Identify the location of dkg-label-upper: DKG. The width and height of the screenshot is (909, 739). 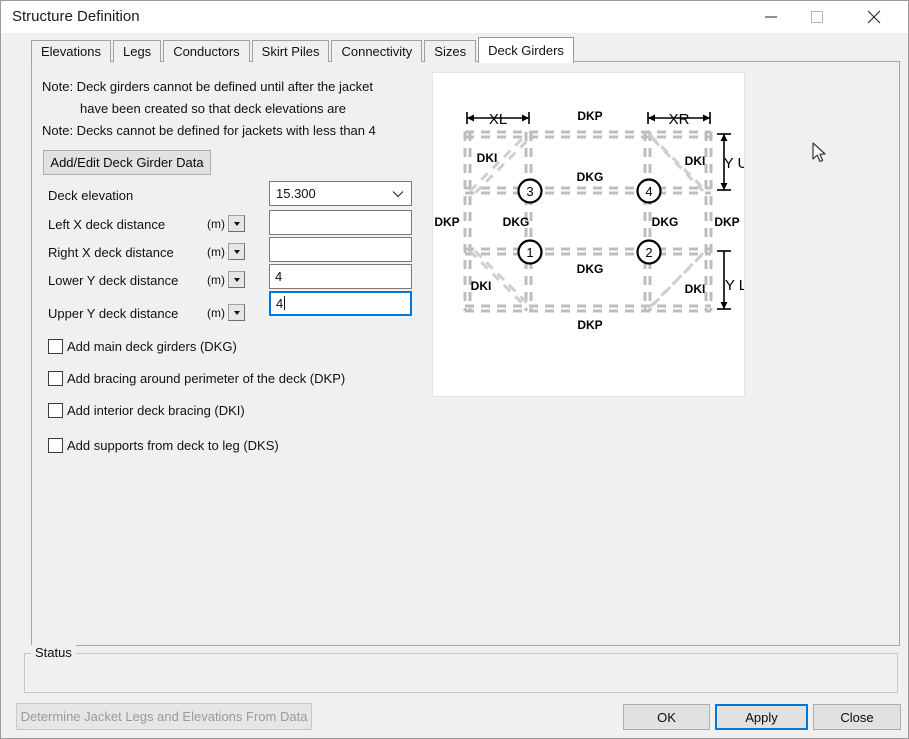
(590, 177).